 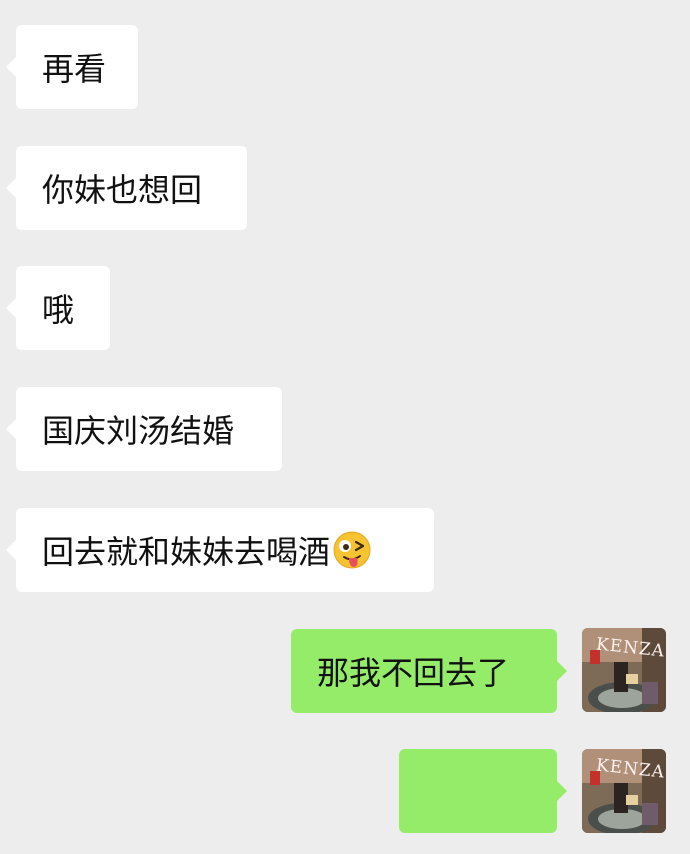 I want to click on winking-face-with-tongue-icon, so click(x=352, y=550).